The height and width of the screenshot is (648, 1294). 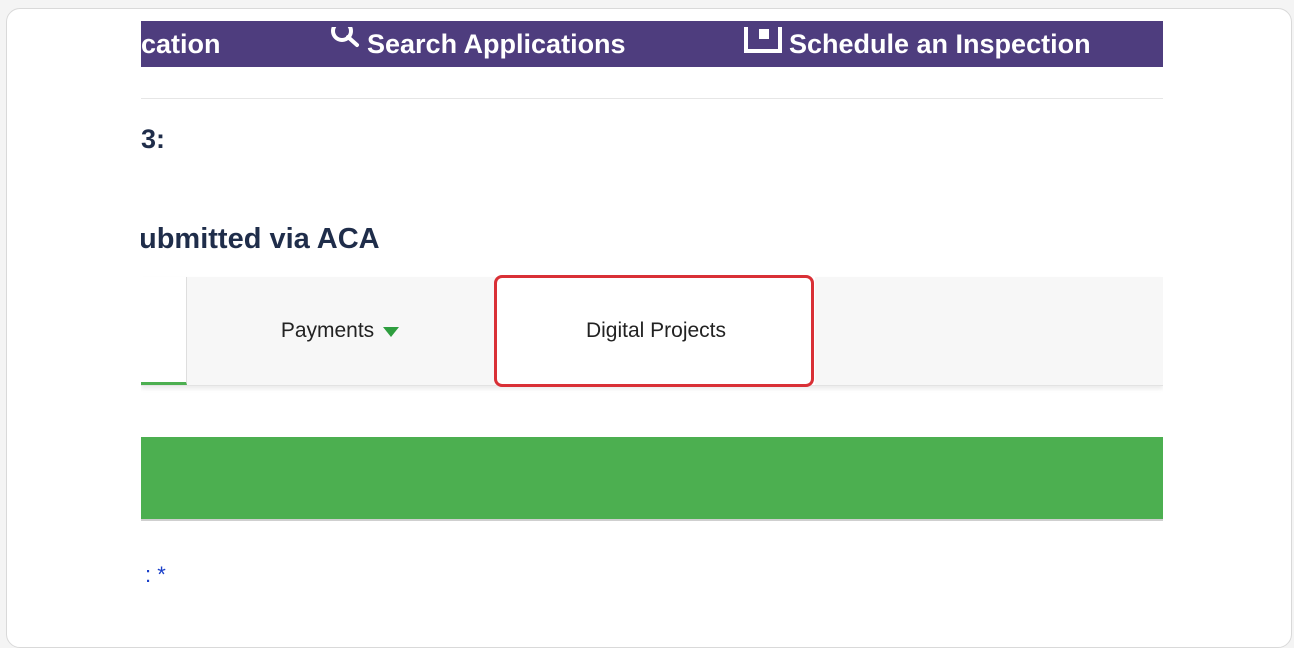 What do you see at coordinates (391, 332) in the screenshot?
I see `caret-down-icon` at bounding box center [391, 332].